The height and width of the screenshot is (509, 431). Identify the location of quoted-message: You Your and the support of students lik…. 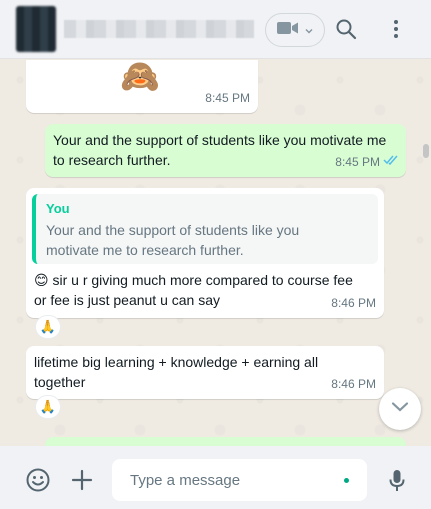
(205, 229).